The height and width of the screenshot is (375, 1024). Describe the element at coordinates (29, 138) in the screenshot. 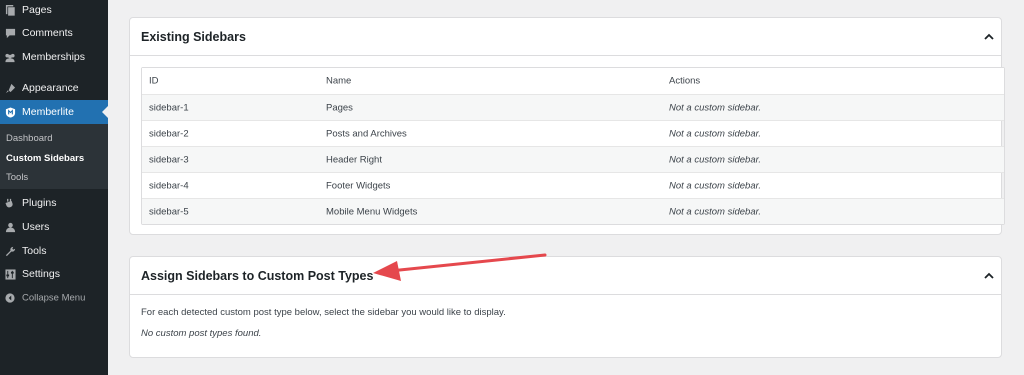

I see `submenu-item-dashboard: Dashboard` at that location.